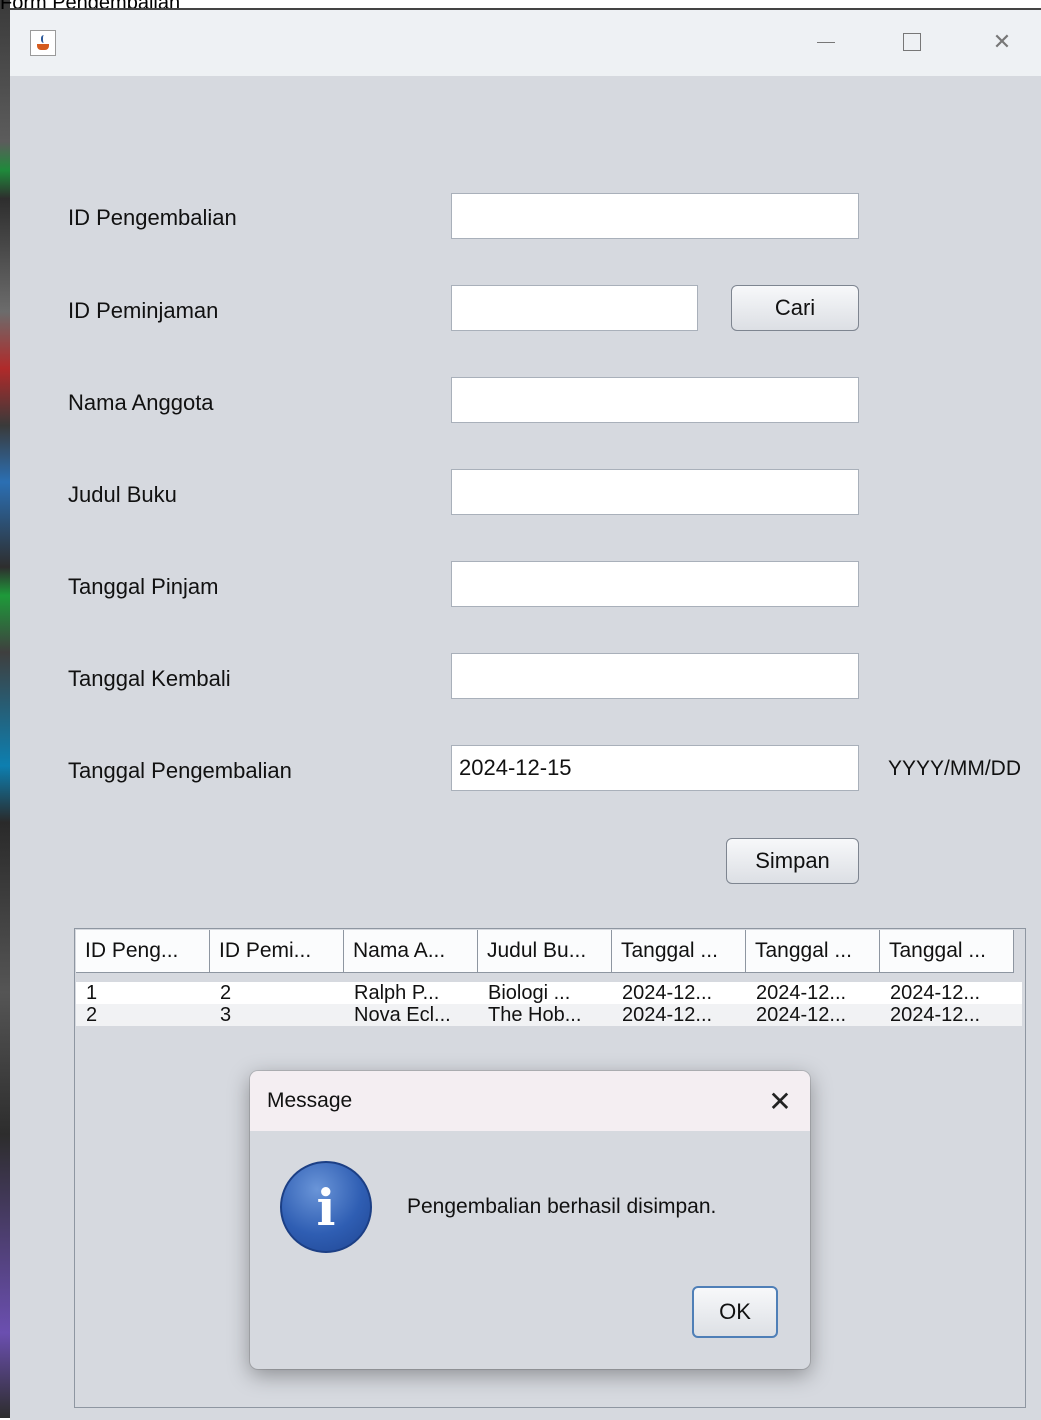  I want to click on tanggal-kembali-field, so click(655, 676).